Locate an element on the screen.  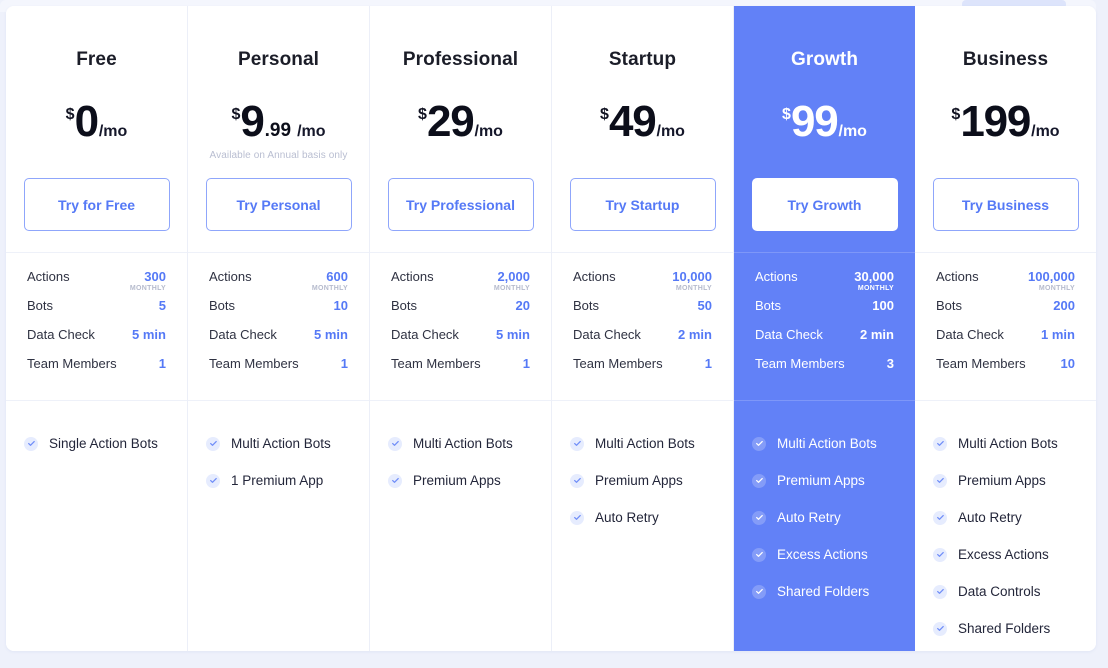
spec-label: Data Check is located at coordinates (789, 334).